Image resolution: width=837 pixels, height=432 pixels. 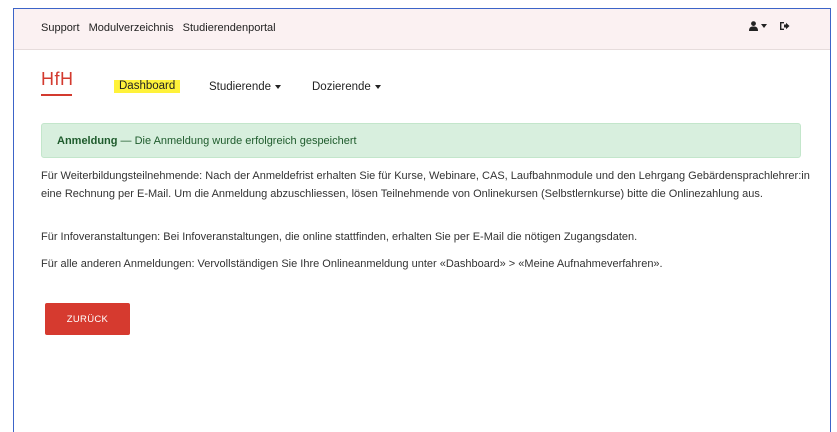 I want to click on main-nav: HfH Dashboard Studierende Dozierende, so click(x=422, y=77).